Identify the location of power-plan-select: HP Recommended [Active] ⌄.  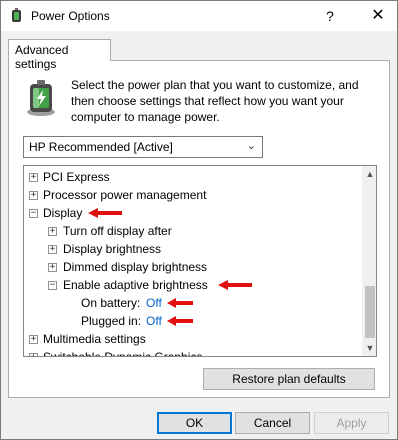
(143, 147).